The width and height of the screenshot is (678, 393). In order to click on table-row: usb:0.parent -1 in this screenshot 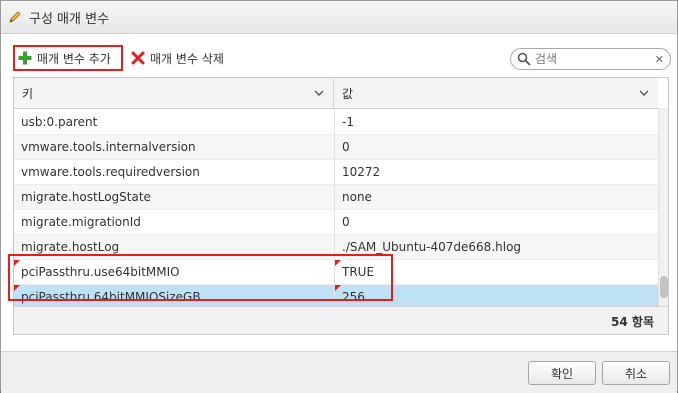, I will do `click(336, 122)`.